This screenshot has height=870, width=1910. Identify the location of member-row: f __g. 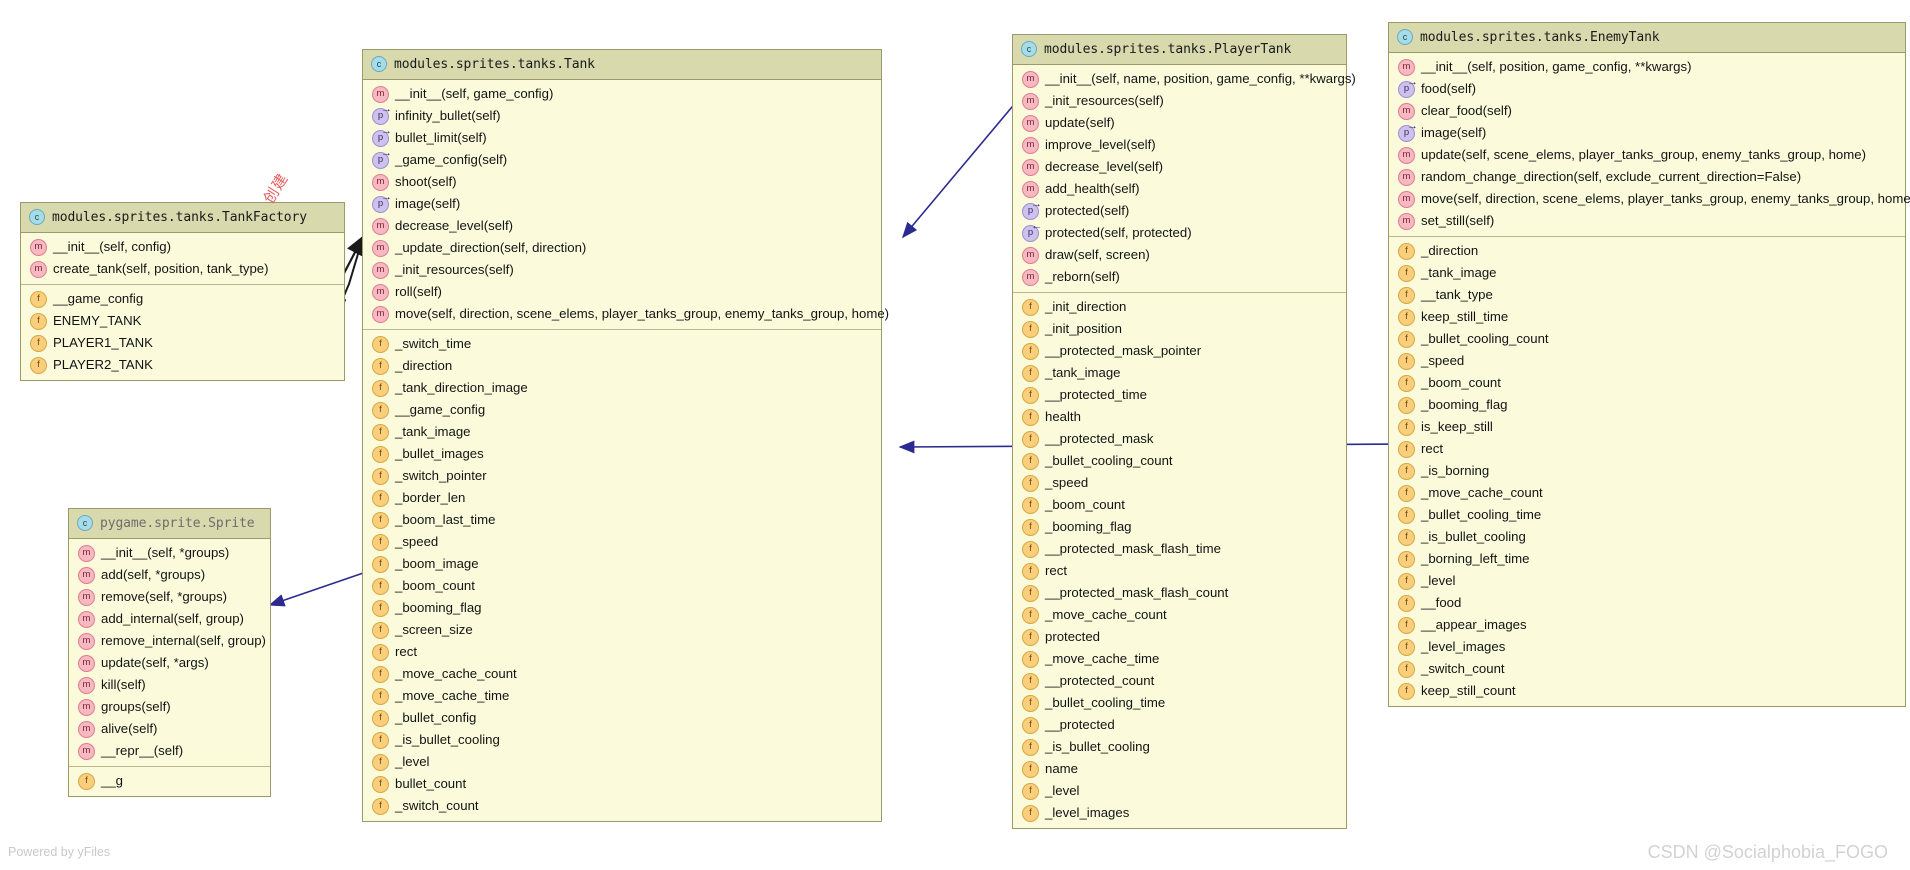
(169, 781).